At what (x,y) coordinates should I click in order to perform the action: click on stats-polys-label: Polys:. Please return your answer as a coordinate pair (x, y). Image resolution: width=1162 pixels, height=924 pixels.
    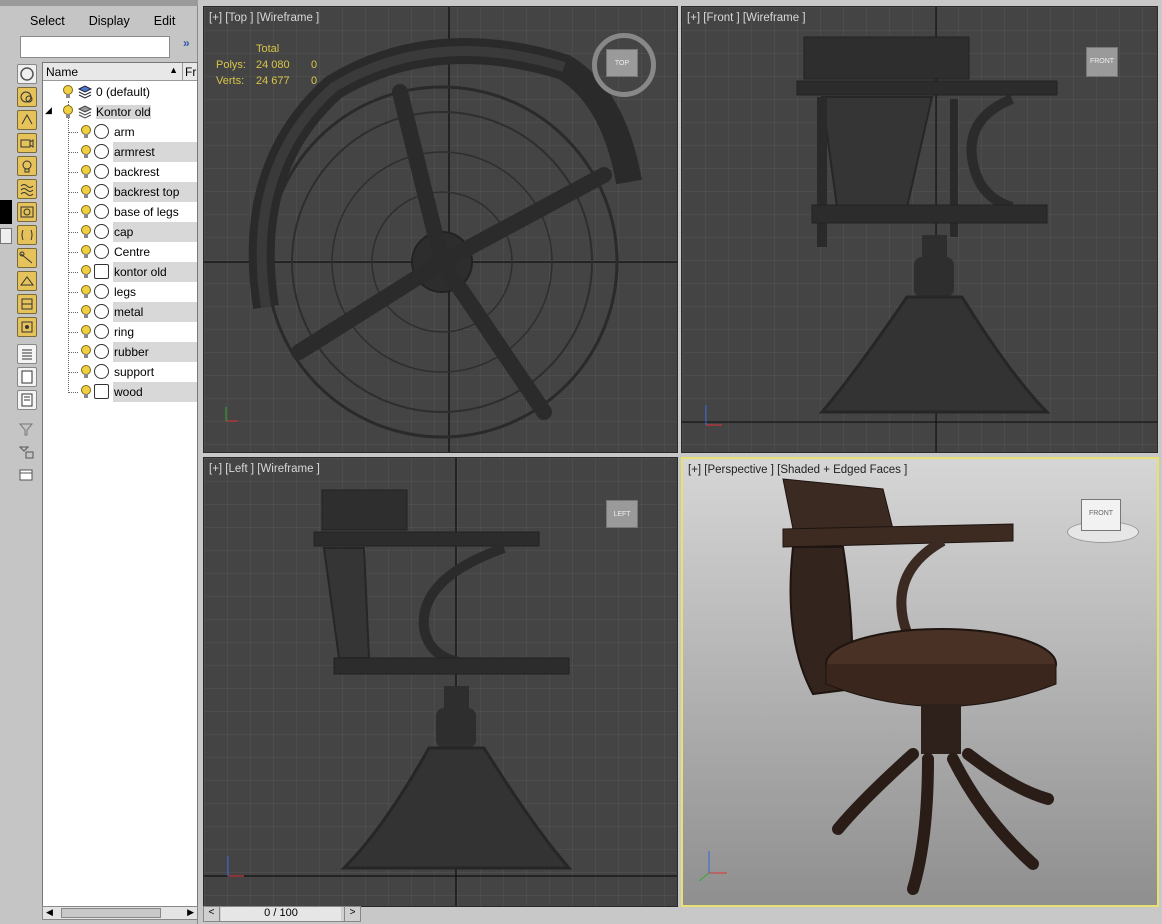
    Looking at the image, I should click on (231, 65).